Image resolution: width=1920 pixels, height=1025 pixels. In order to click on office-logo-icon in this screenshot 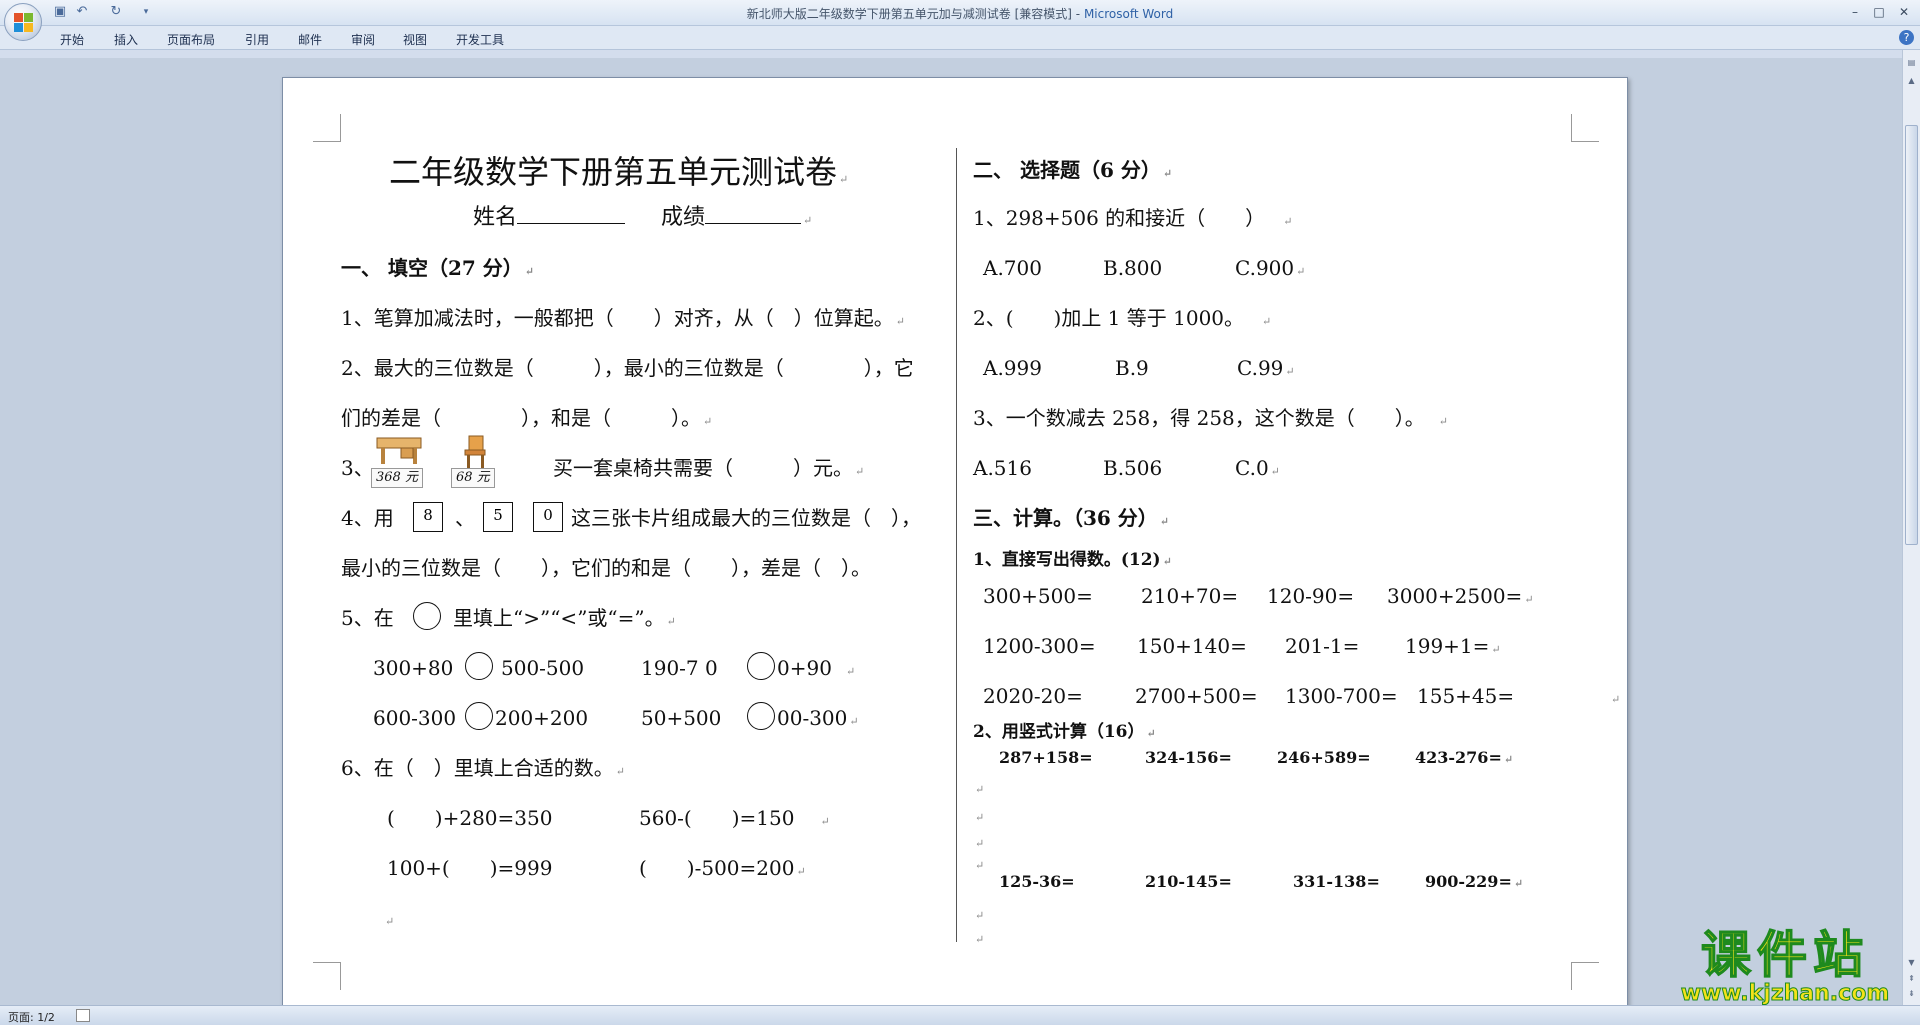, I will do `click(24, 23)`.